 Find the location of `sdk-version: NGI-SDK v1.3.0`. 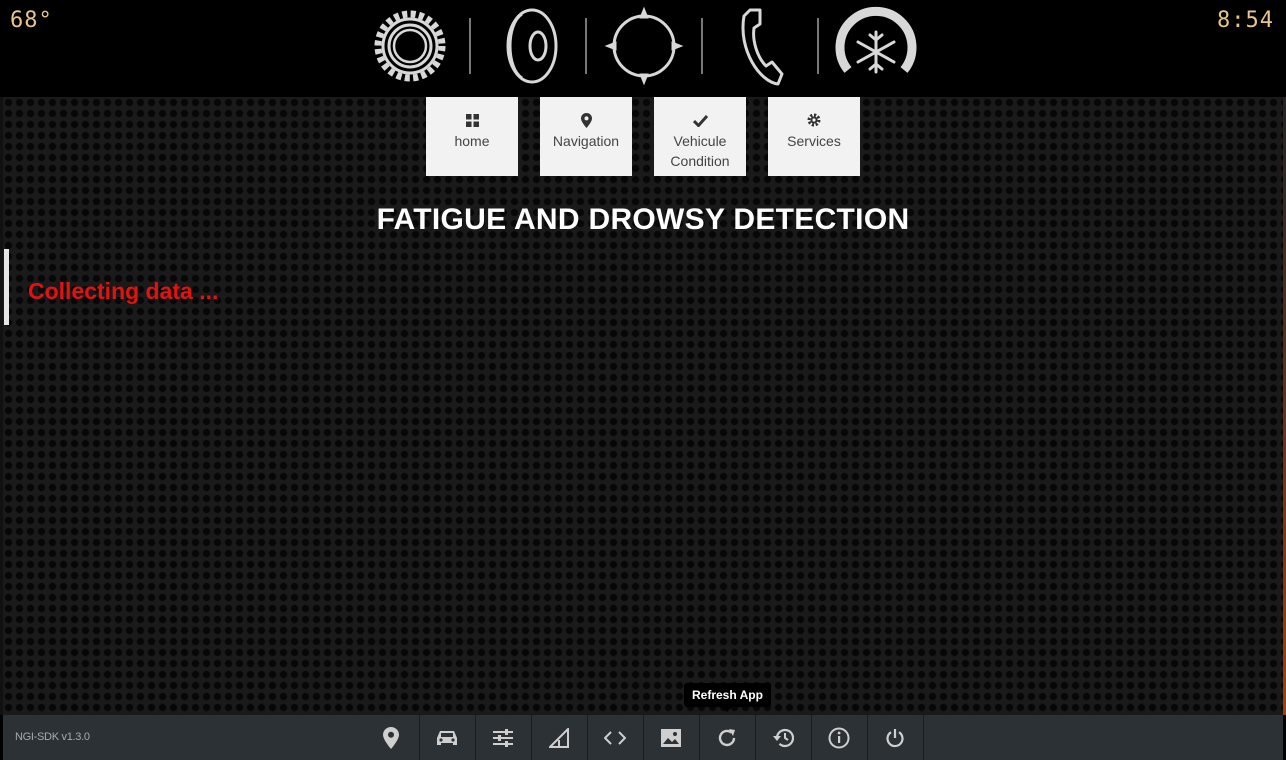

sdk-version: NGI-SDK v1.3.0 is located at coordinates (52, 737).